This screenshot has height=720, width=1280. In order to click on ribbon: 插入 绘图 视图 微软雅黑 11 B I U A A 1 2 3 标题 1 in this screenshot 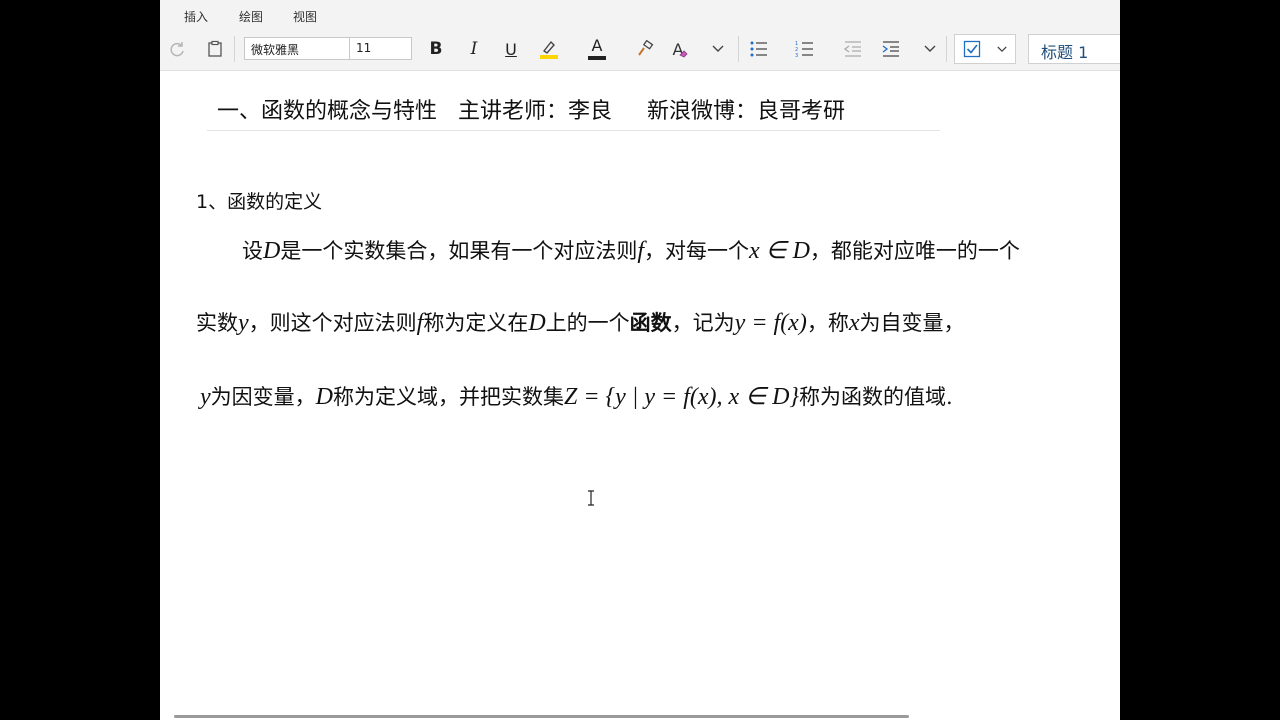, I will do `click(640, 35)`.